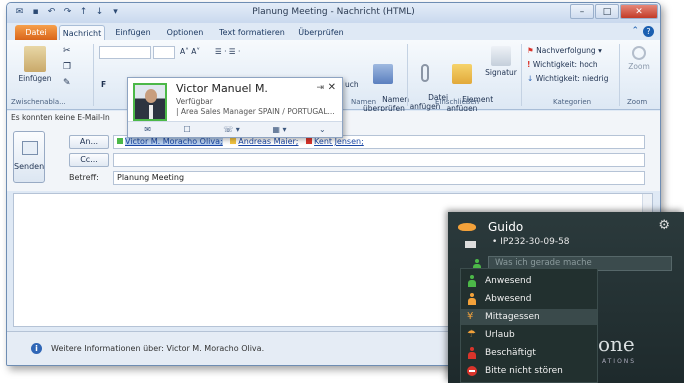 This screenshot has height=383, width=684. What do you see at coordinates (36, 32) in the screenshot?
I see `tab-file: Datei` at bounding box center [36, 32].